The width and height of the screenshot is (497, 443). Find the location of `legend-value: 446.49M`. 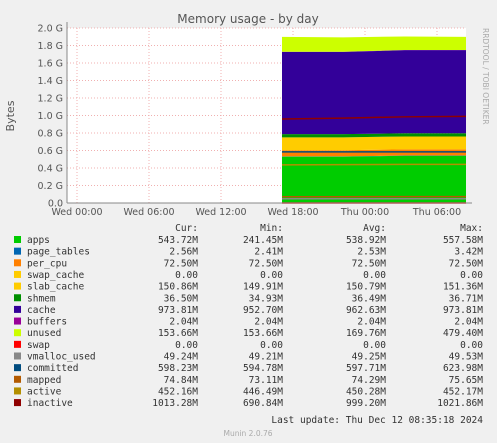

legend-value: 446.49M is located at coordinates (263, 391).